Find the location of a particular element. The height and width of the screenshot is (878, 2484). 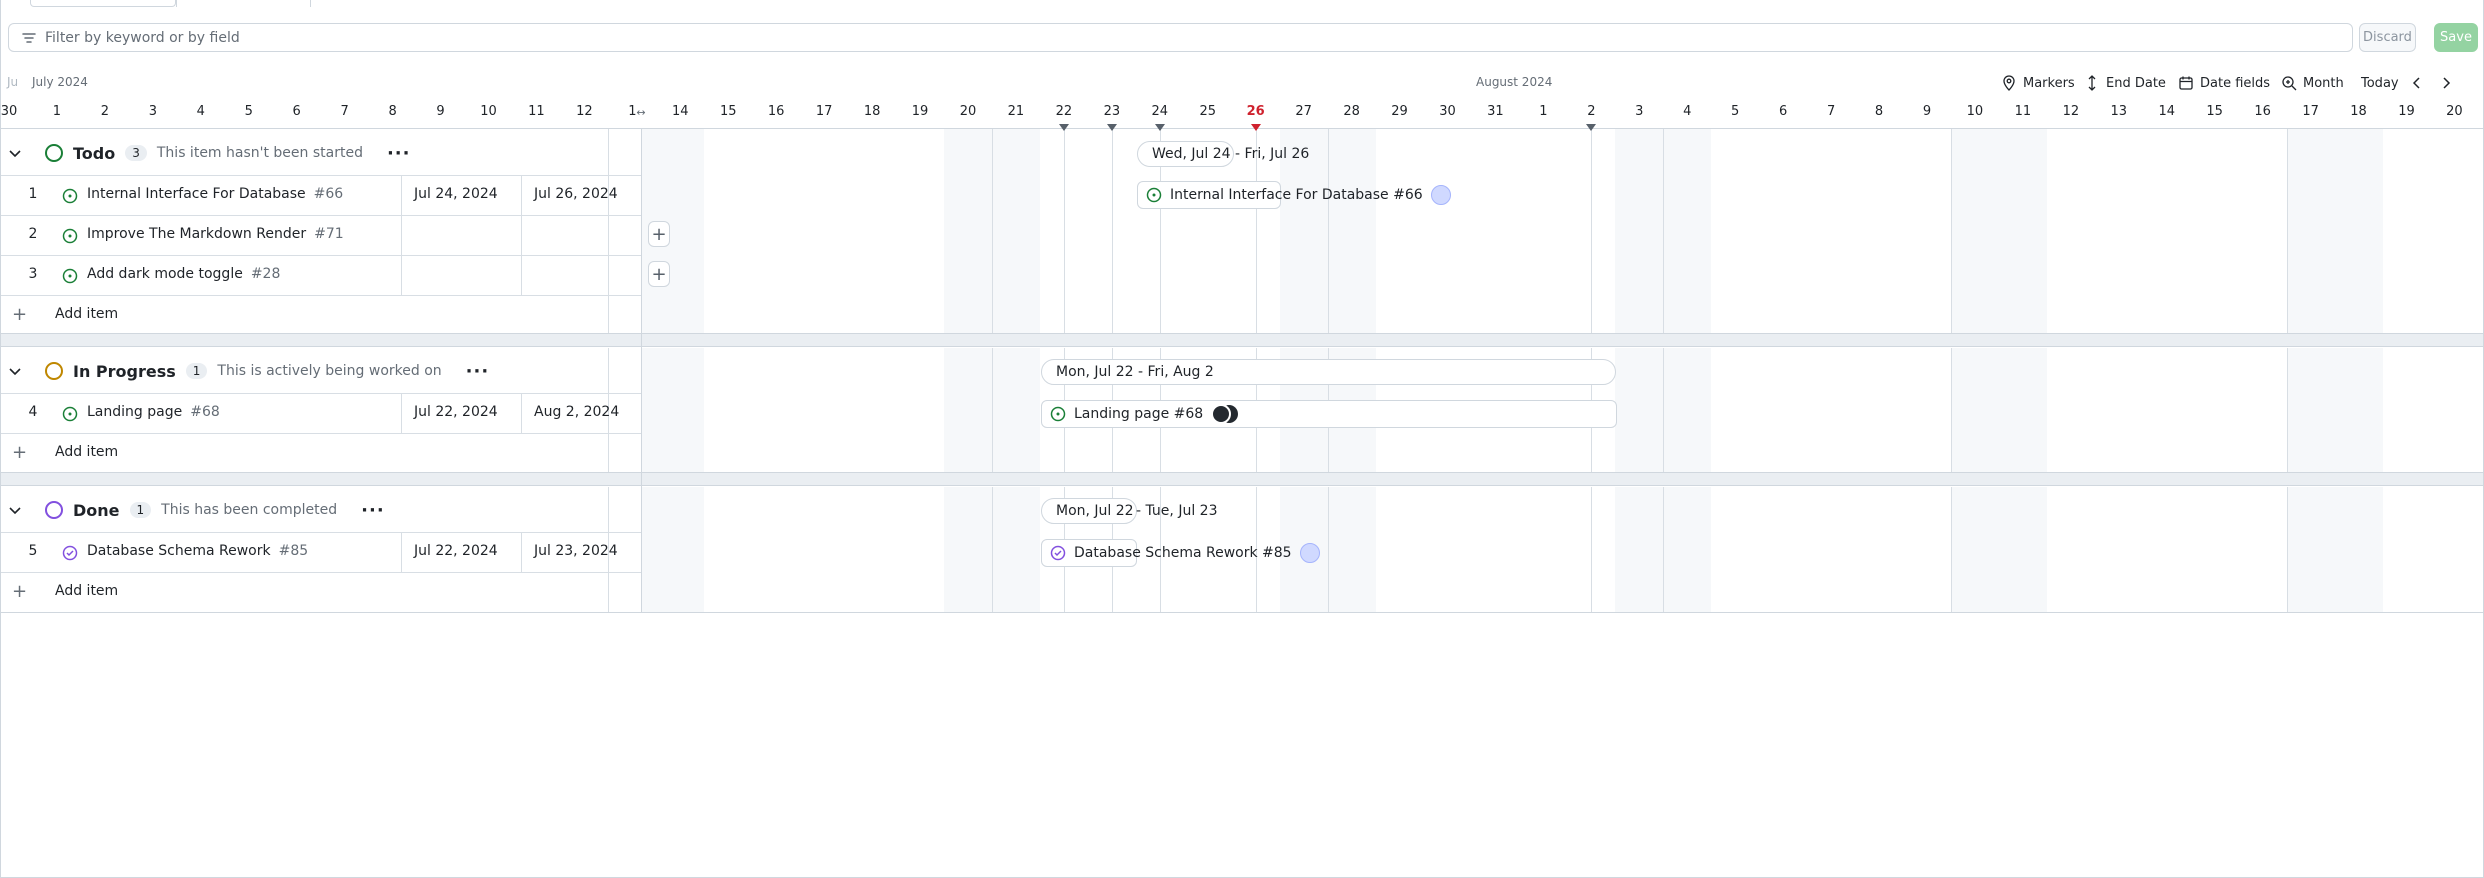

group-description: This has been completed is located at coordinates (249, 510).